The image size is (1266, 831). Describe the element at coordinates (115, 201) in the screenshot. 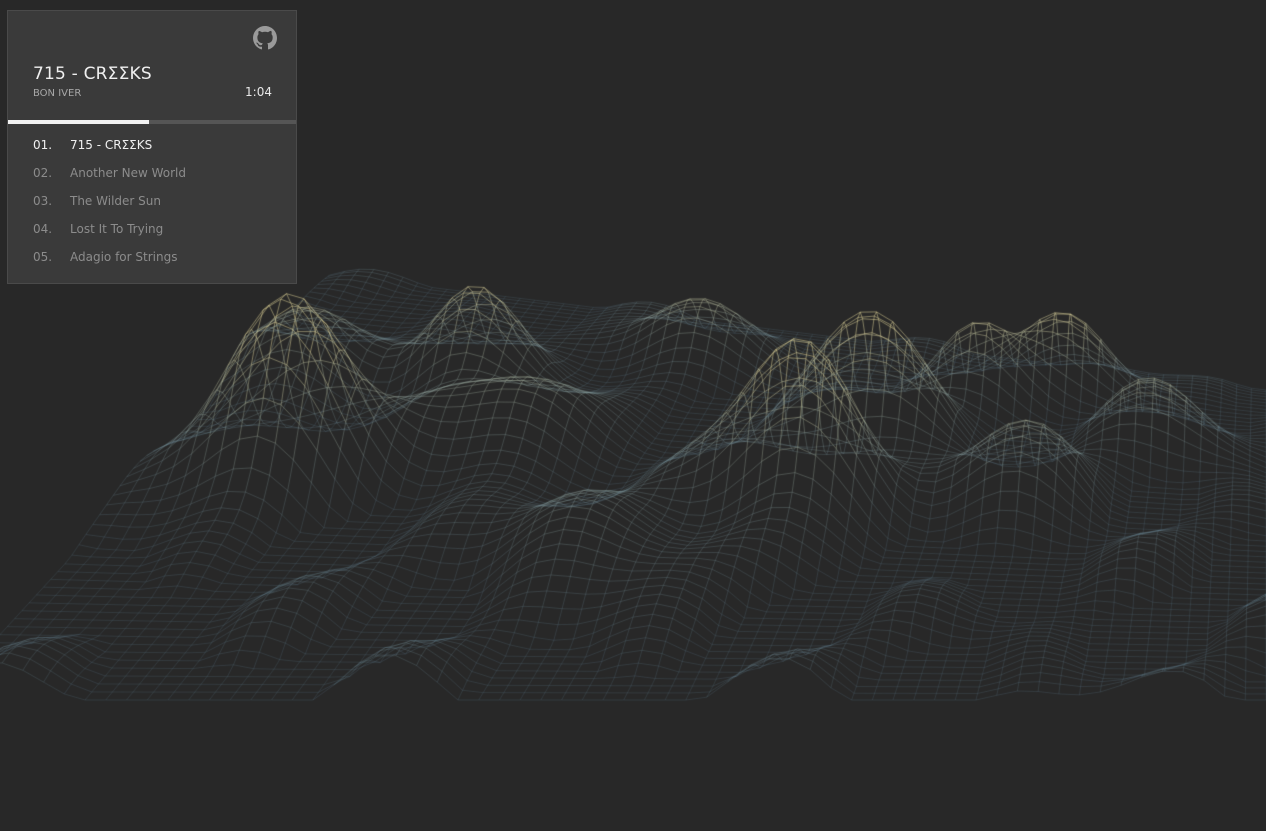

I see `track-name: The Wilder Sun` at that location.